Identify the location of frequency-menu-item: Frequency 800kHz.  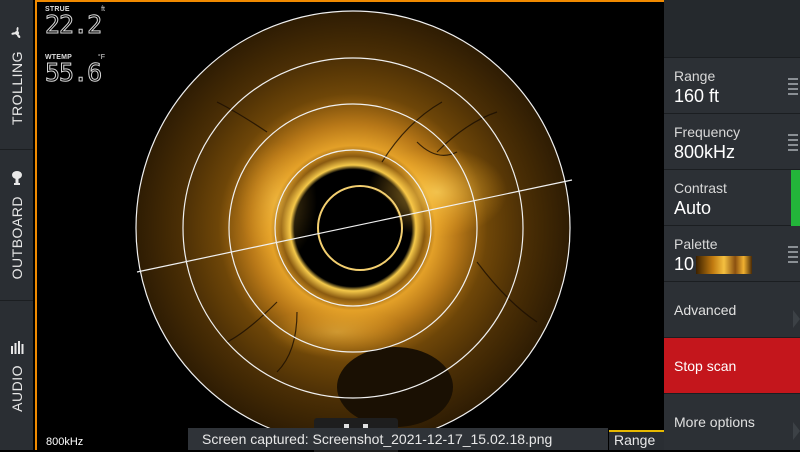
(732, 142).